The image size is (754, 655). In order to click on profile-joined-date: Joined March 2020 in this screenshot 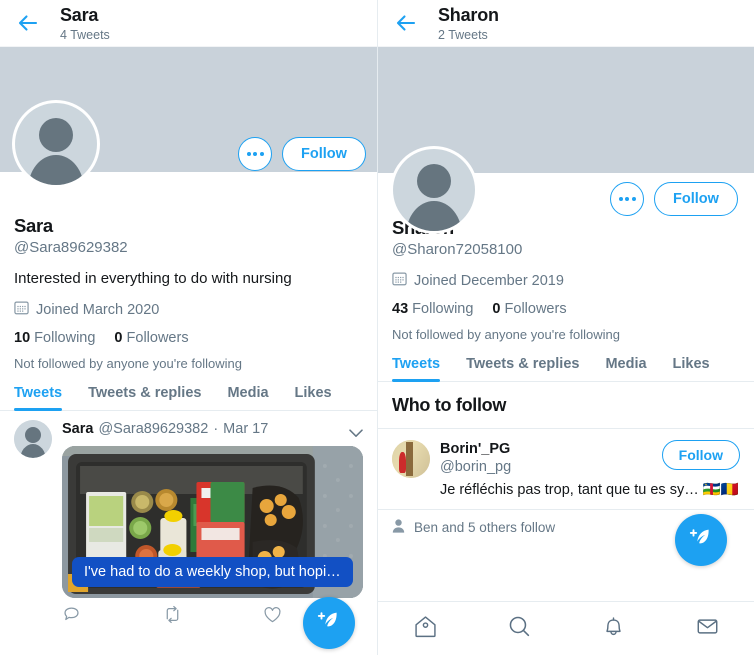, I will do `click(98, 309)`.